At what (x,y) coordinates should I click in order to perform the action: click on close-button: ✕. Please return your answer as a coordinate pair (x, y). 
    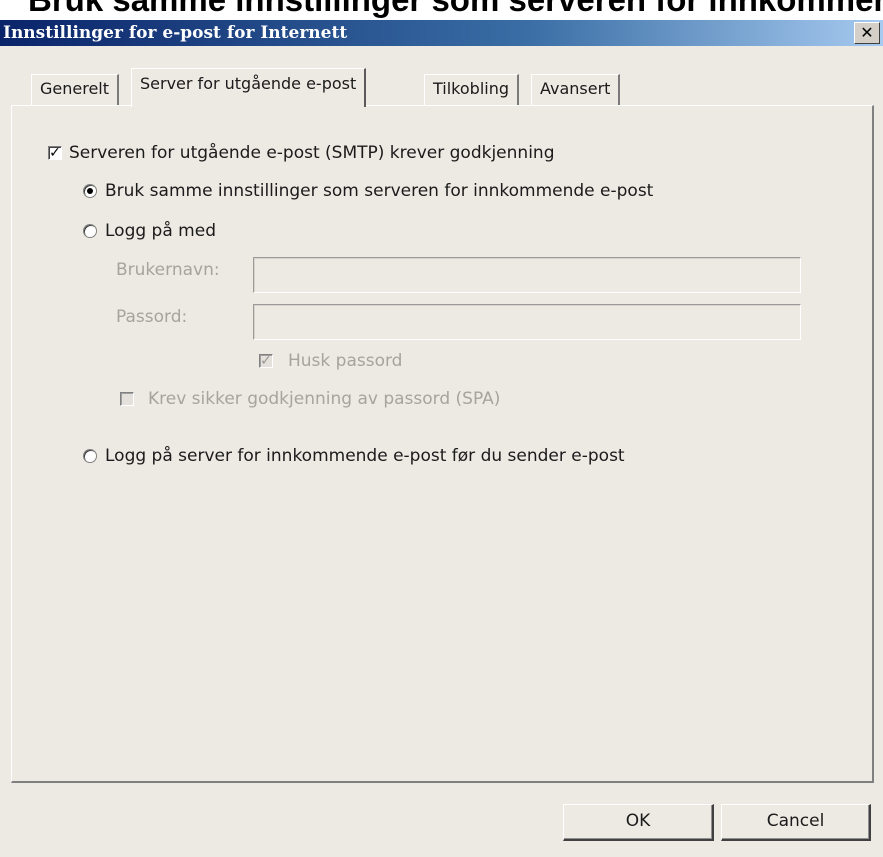
    Looking at the image, I should click on (867, 33).